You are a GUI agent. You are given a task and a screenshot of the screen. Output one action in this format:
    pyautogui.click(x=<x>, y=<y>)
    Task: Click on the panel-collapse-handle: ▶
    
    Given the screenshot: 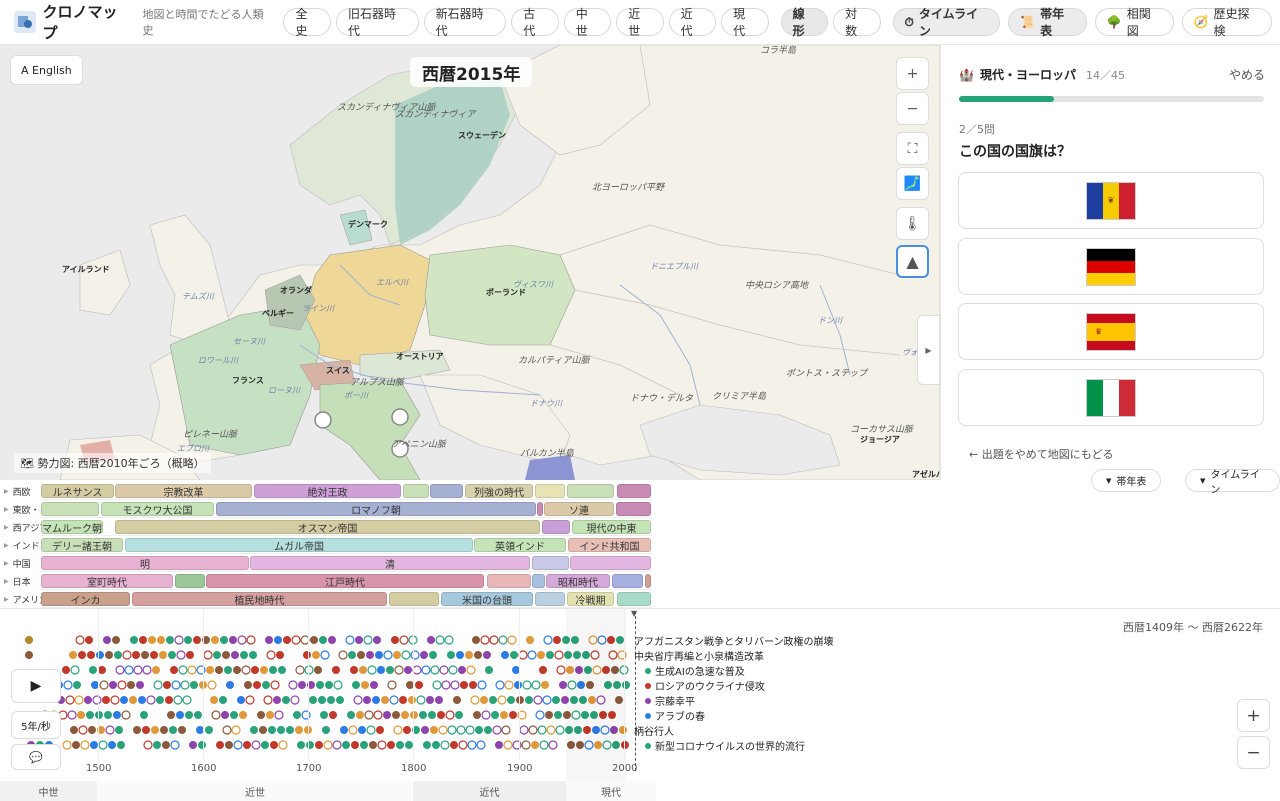 What is the action you would take?
    pyautogui.click(x=928, y=350)
    